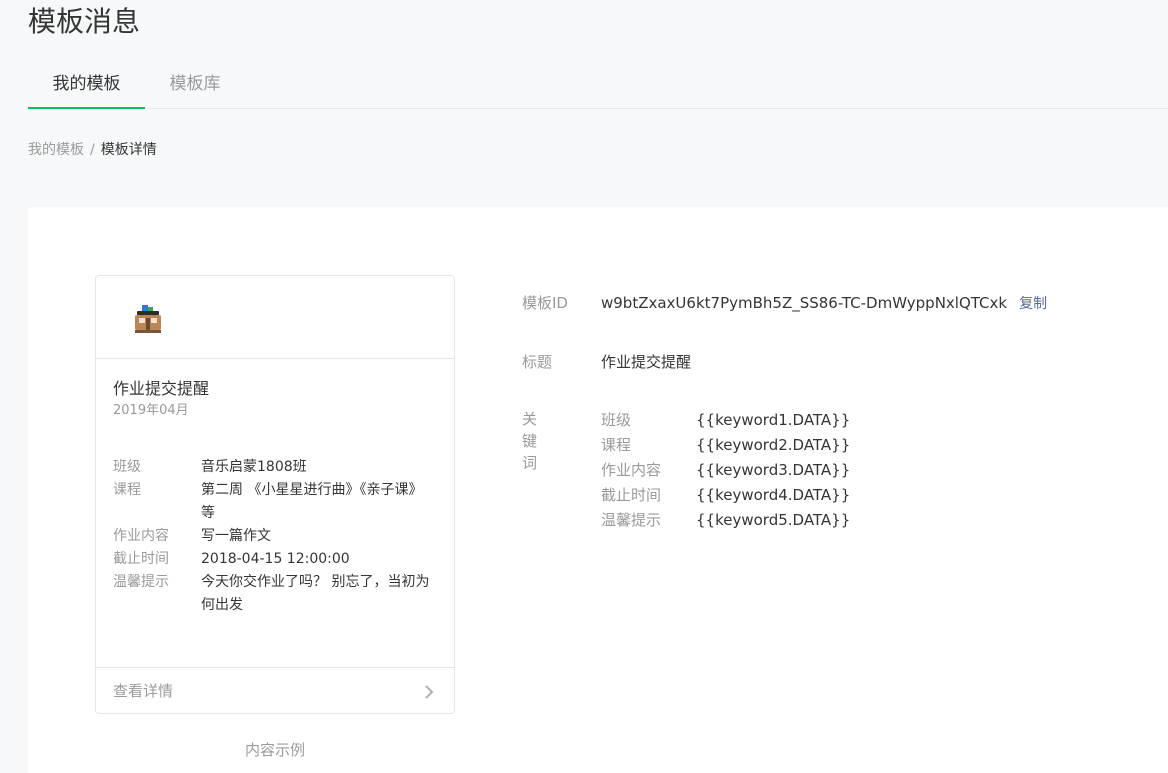  I want to click on breadcrumb: 我的模板 / 模板详情, so click(92, 150).